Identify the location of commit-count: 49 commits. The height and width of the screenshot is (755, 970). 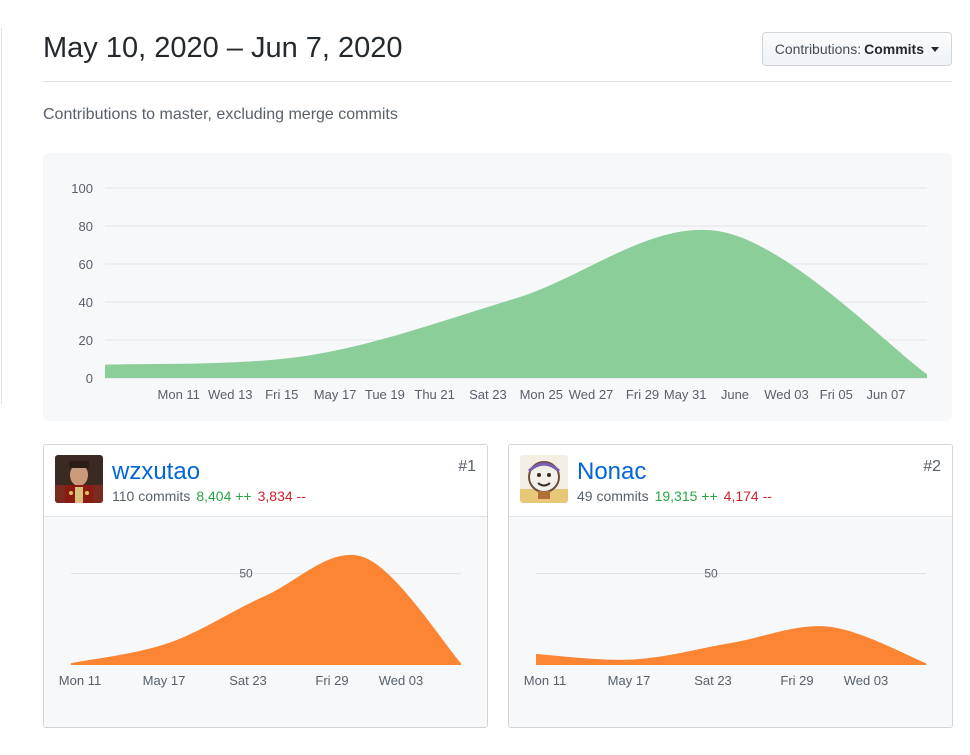
(613, 496).